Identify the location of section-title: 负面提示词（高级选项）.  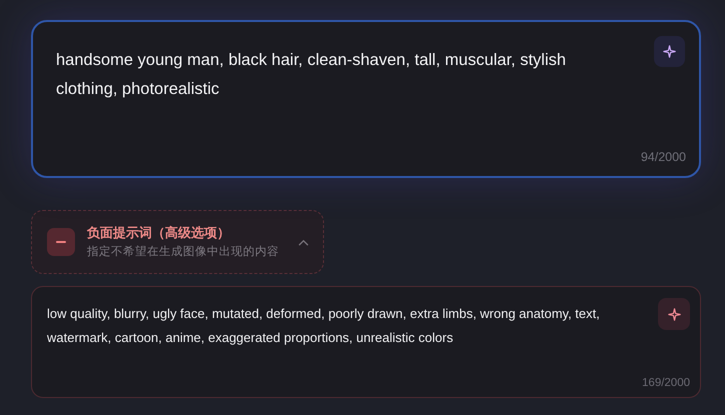
(159, 233).